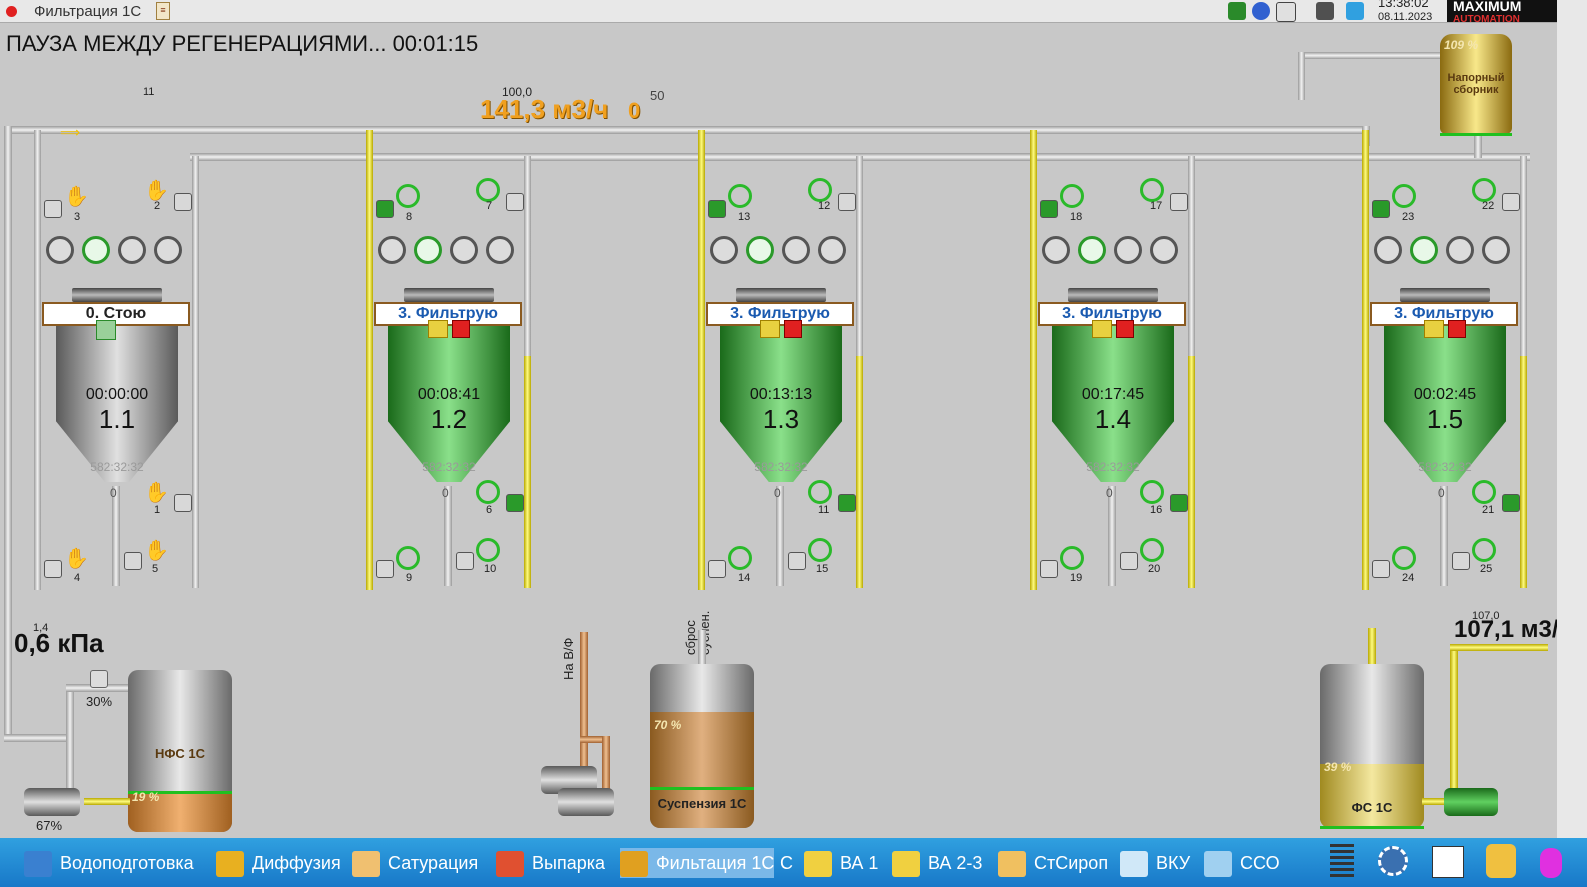  I want to click on taskbar-item: Сатурация, so click(415, 863).